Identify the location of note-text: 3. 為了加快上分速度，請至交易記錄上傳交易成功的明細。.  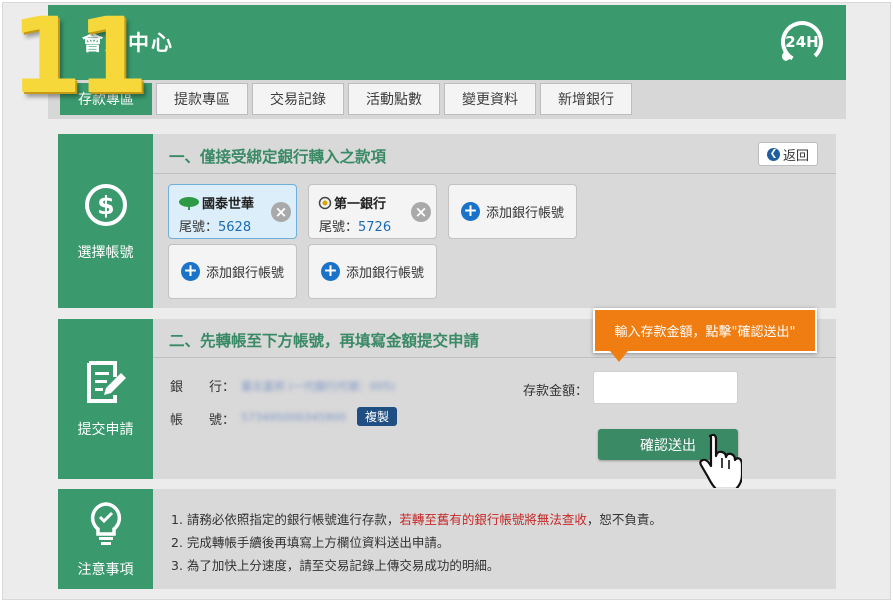
(335, 565).